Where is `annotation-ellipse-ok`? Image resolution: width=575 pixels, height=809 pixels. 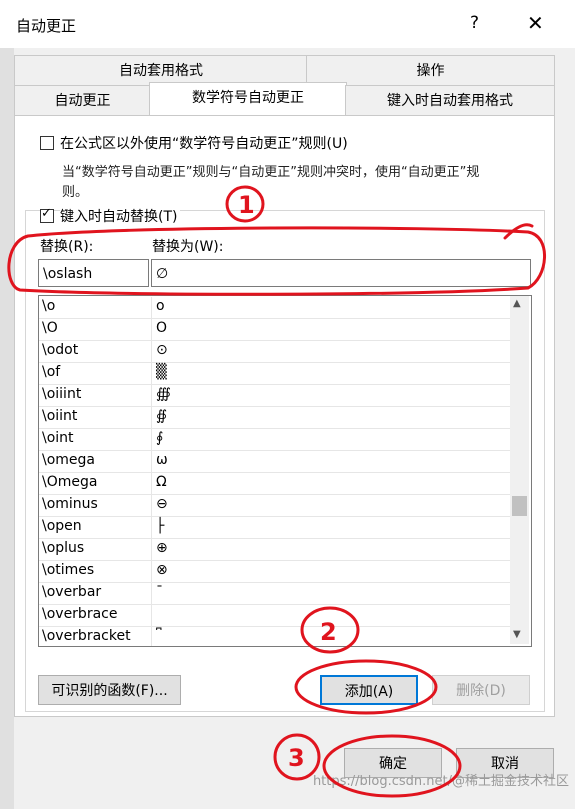
annotation-ellipse-ok is located at coordinates (392, 766).